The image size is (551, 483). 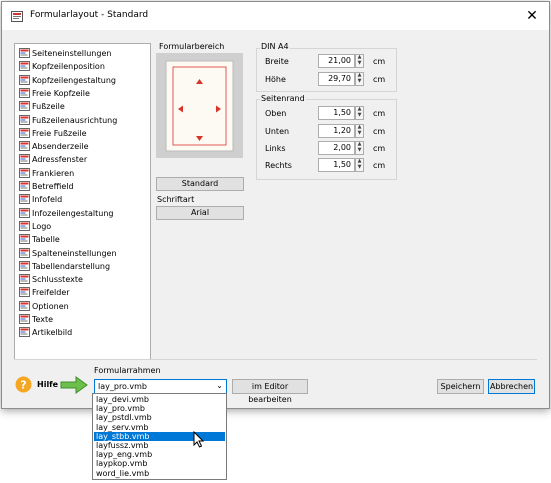 I want to click on hoehe-label: Höhe, so click(x=275, y=79).